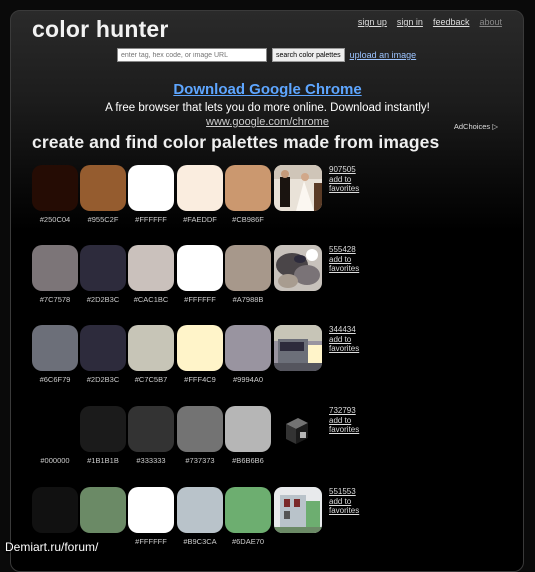 The width and height of the screenshot is (535, 572). What do you see at coordinates (151, 379) in the screenshot?
I see `hex-label: #C7C5B7` at bounding box center [151, 379].